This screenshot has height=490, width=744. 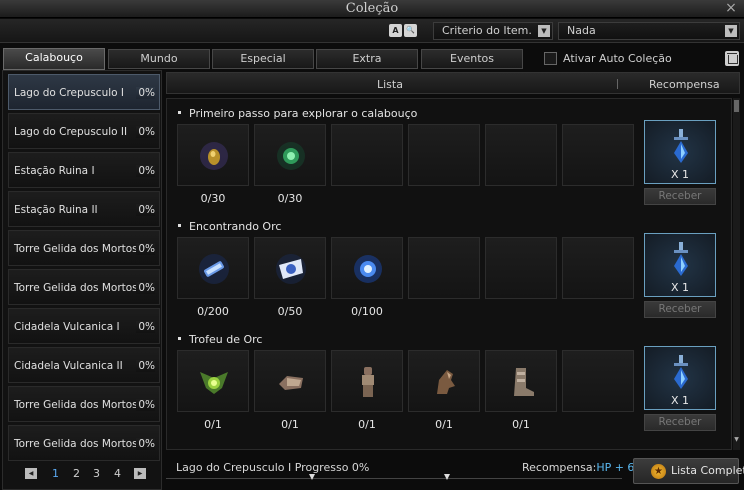 I want to click on gold-orb-icon, so click(x=214, y=156).